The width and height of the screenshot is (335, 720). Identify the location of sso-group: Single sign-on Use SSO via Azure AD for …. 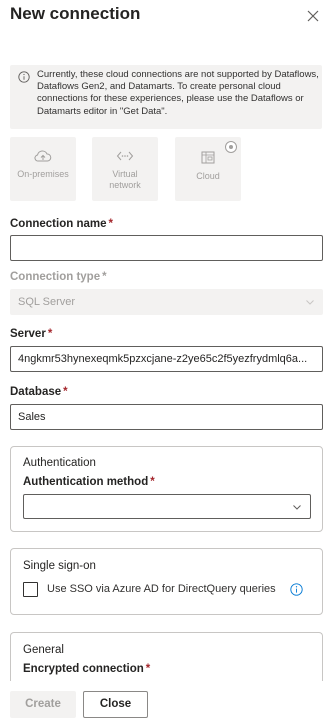
(166, 581).